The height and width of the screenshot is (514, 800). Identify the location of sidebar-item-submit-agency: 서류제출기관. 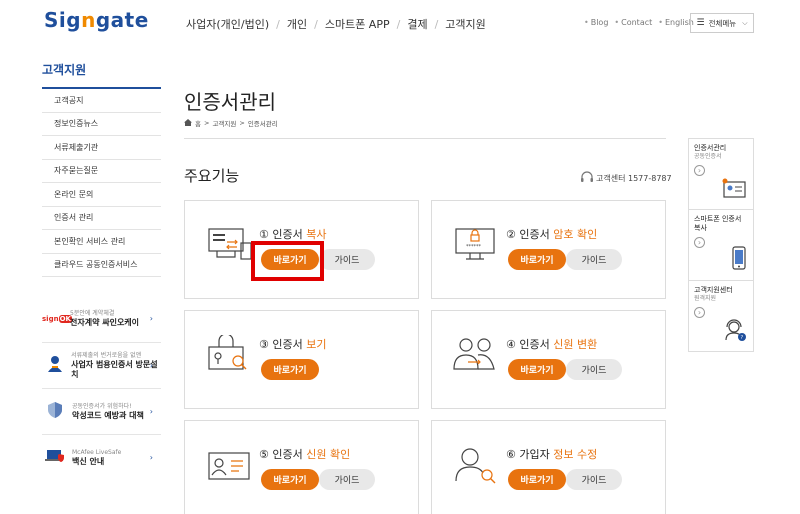
(101, 148).